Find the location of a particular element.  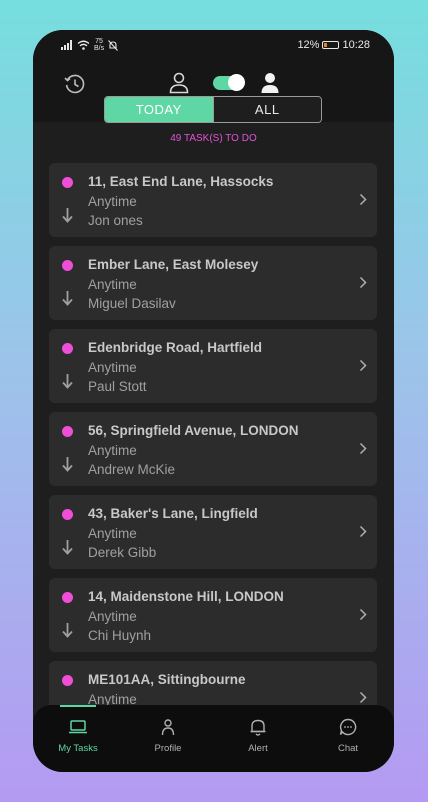

task-person: Jon ones is located at coordinates (115, 220).